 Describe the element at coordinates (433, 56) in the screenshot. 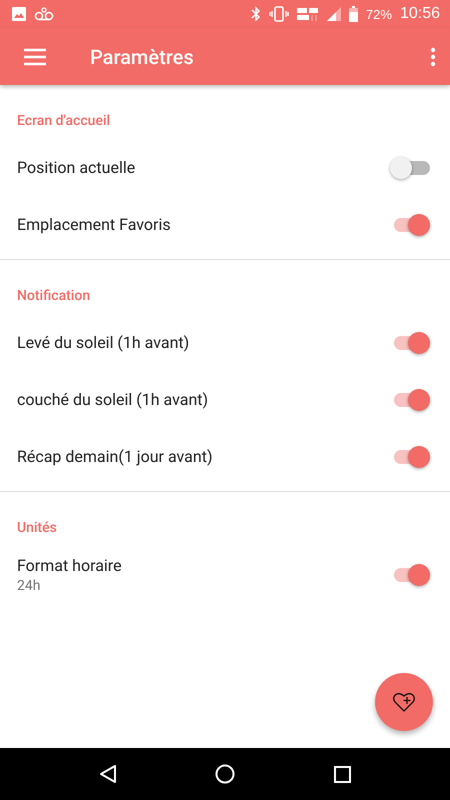

I see `more-icon` at that location.